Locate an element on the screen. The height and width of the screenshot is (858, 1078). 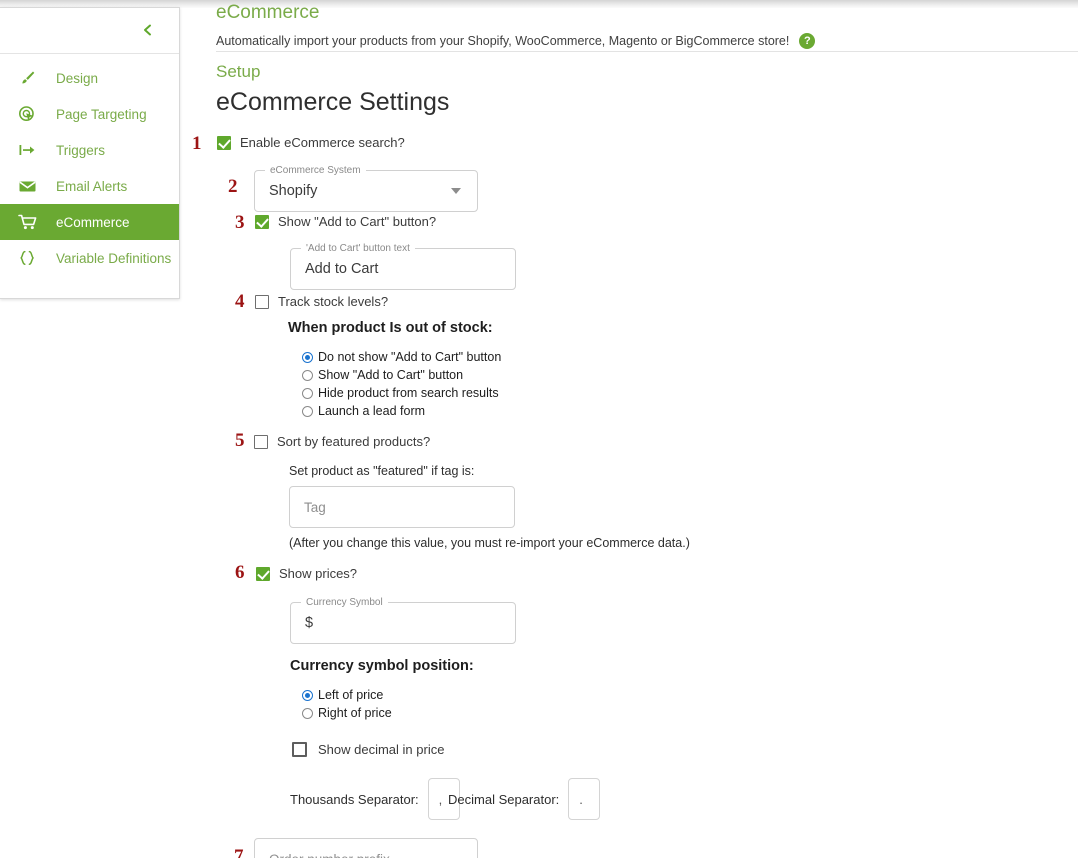
decimal-separator-group: Decimal Separator: . is located at coordinates (524, 799).